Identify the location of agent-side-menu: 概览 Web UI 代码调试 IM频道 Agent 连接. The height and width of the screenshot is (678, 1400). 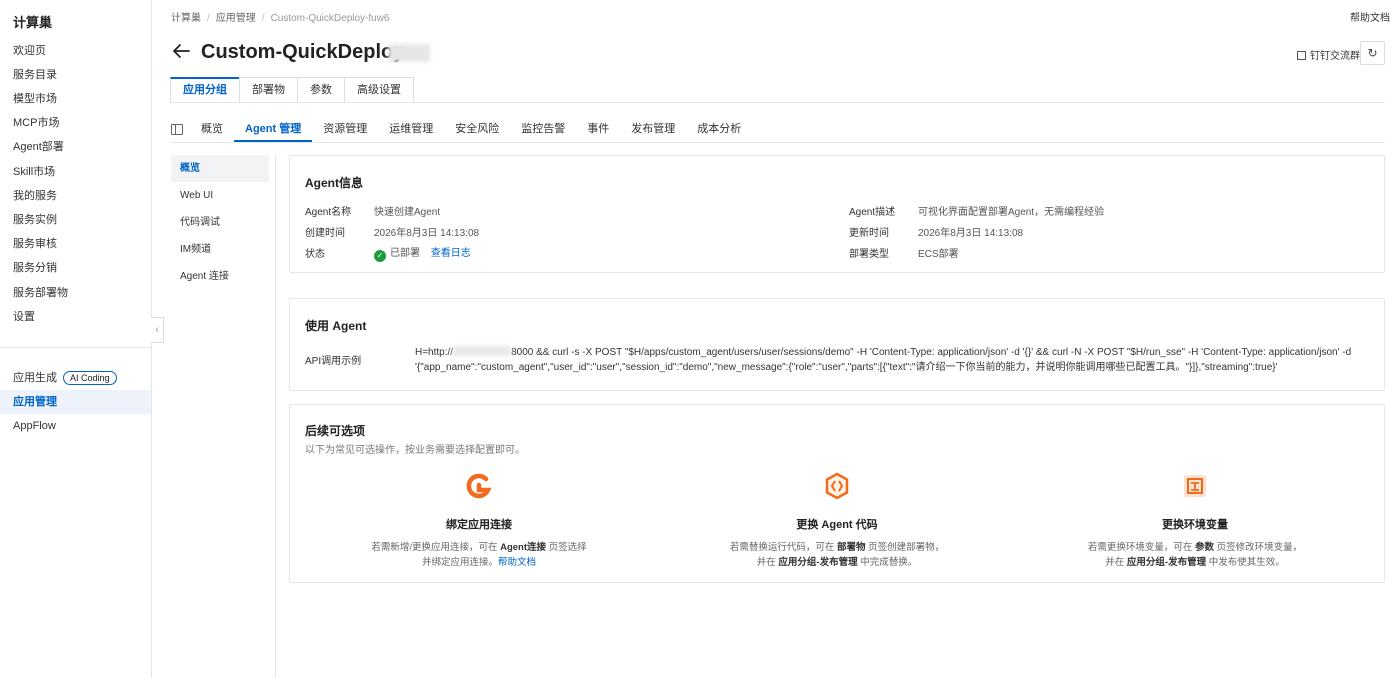
(223, 416).